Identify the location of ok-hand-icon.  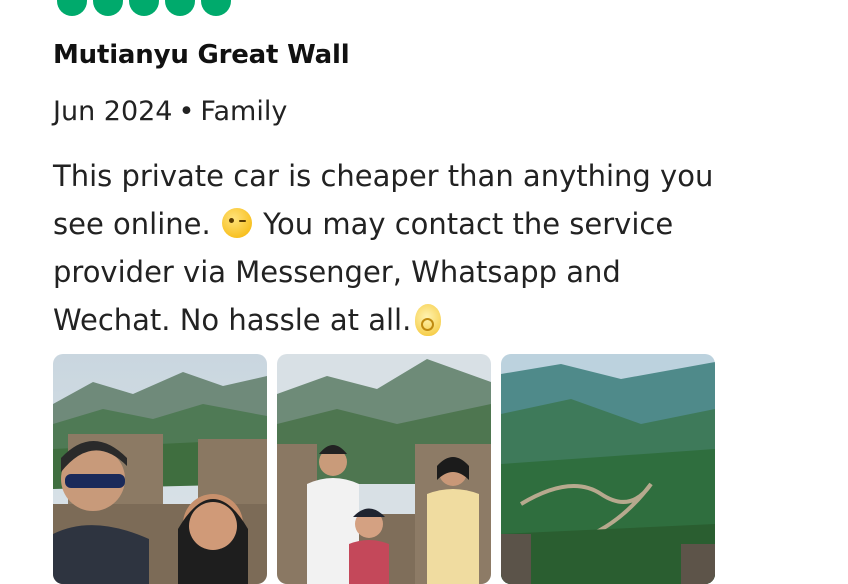
(428, 320).